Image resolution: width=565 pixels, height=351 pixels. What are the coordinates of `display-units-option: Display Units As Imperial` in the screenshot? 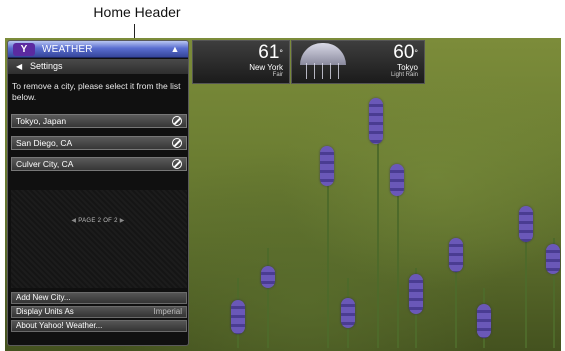 It's located at (99, 312).